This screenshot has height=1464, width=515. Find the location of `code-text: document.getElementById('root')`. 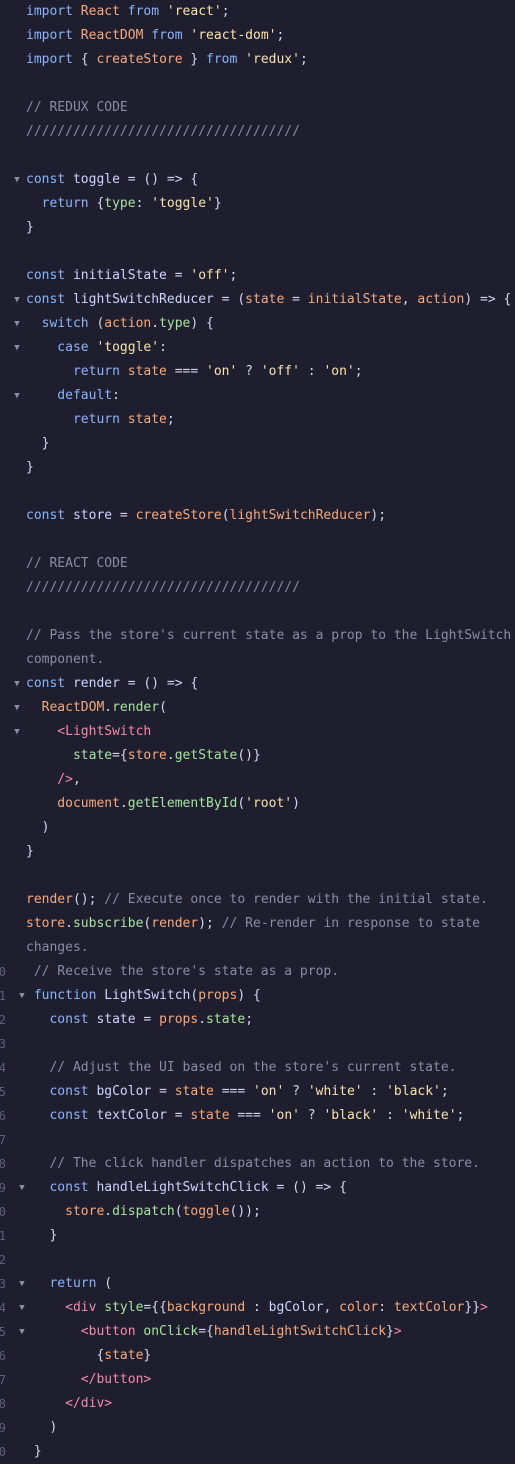

code-text: document.getElementById('root') is located at coordinates (163, 804).